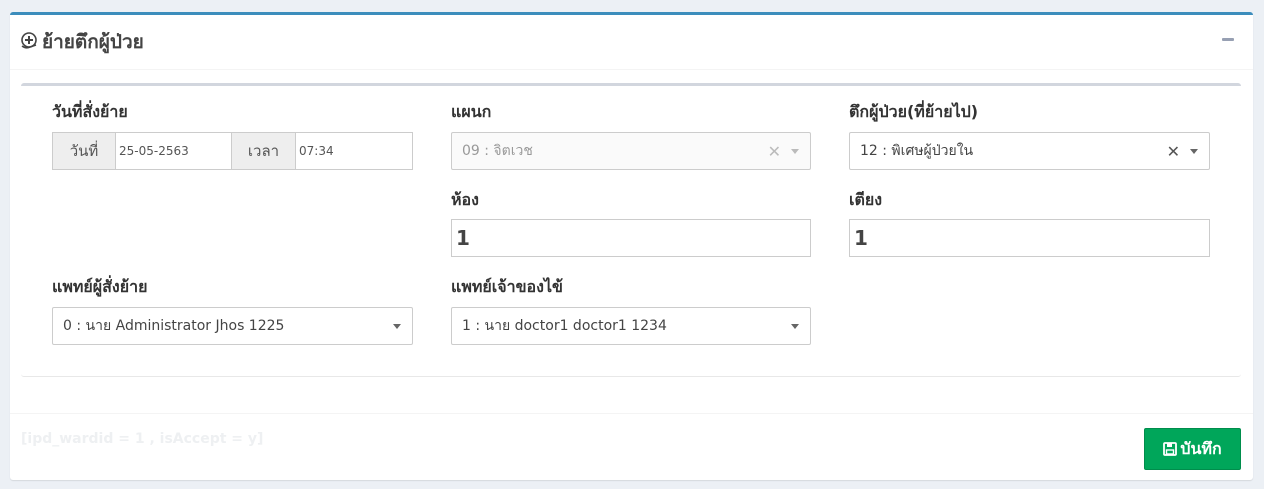  What do you see at coordinates (631, 413) in the screenshot?
I see `footer-divider` at bounding box center [631, 413].